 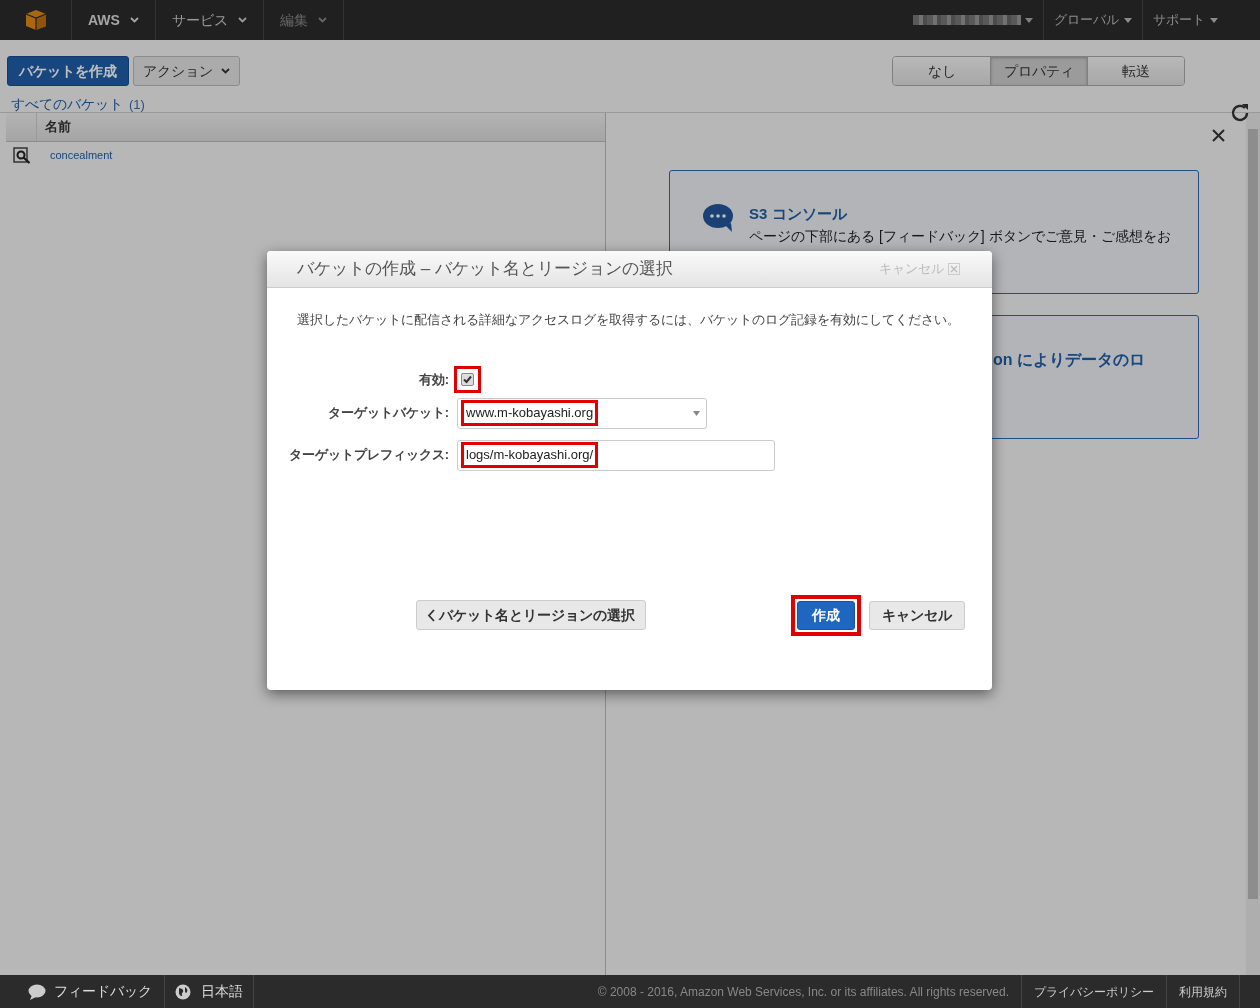 I want to click on card-title: S3 コンソール, so click(x=798, y=214).